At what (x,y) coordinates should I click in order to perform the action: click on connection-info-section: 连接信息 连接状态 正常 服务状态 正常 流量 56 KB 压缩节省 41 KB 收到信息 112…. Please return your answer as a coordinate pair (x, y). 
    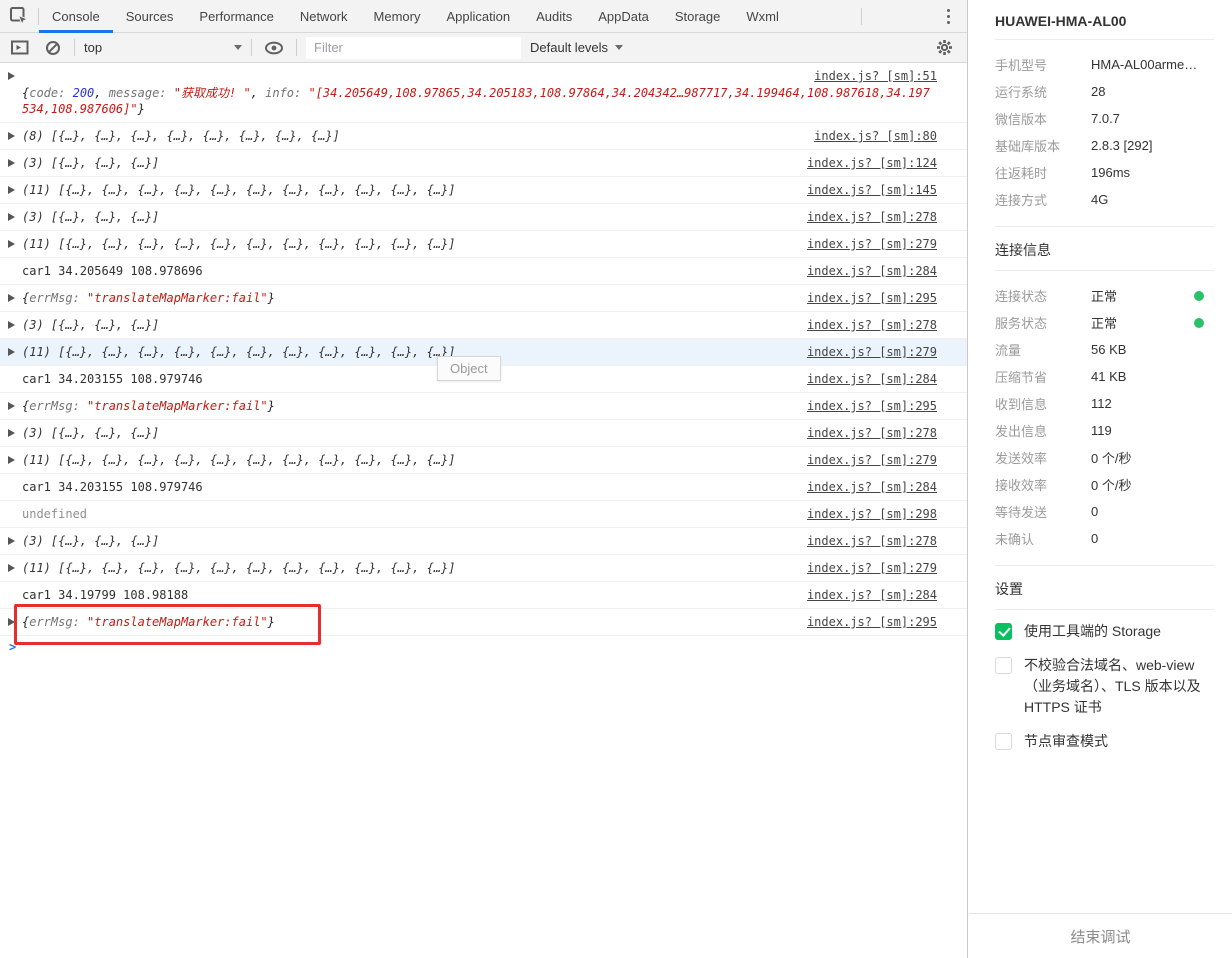
    Looking at the image, I should click on (1104, 395).